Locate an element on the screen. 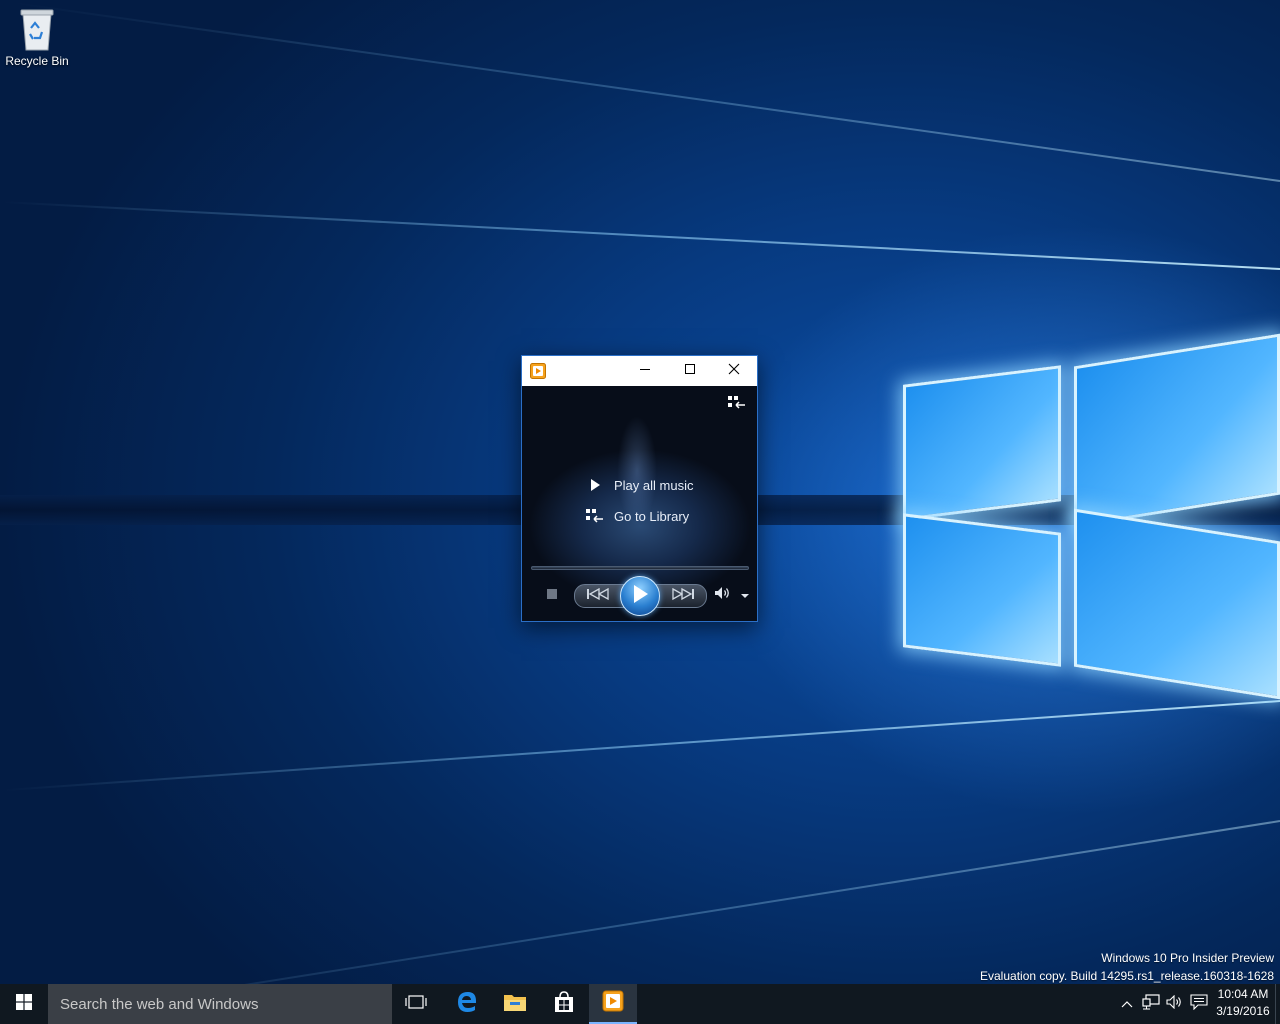  playback-controls is located at coordinates (639, 598).